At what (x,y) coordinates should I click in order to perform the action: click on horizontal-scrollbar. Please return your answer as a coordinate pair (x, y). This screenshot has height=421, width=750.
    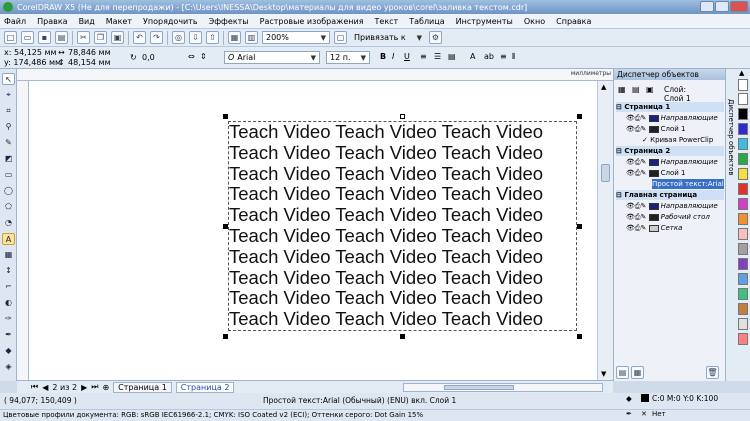
    Looking at the image, I should click on (503, 387).